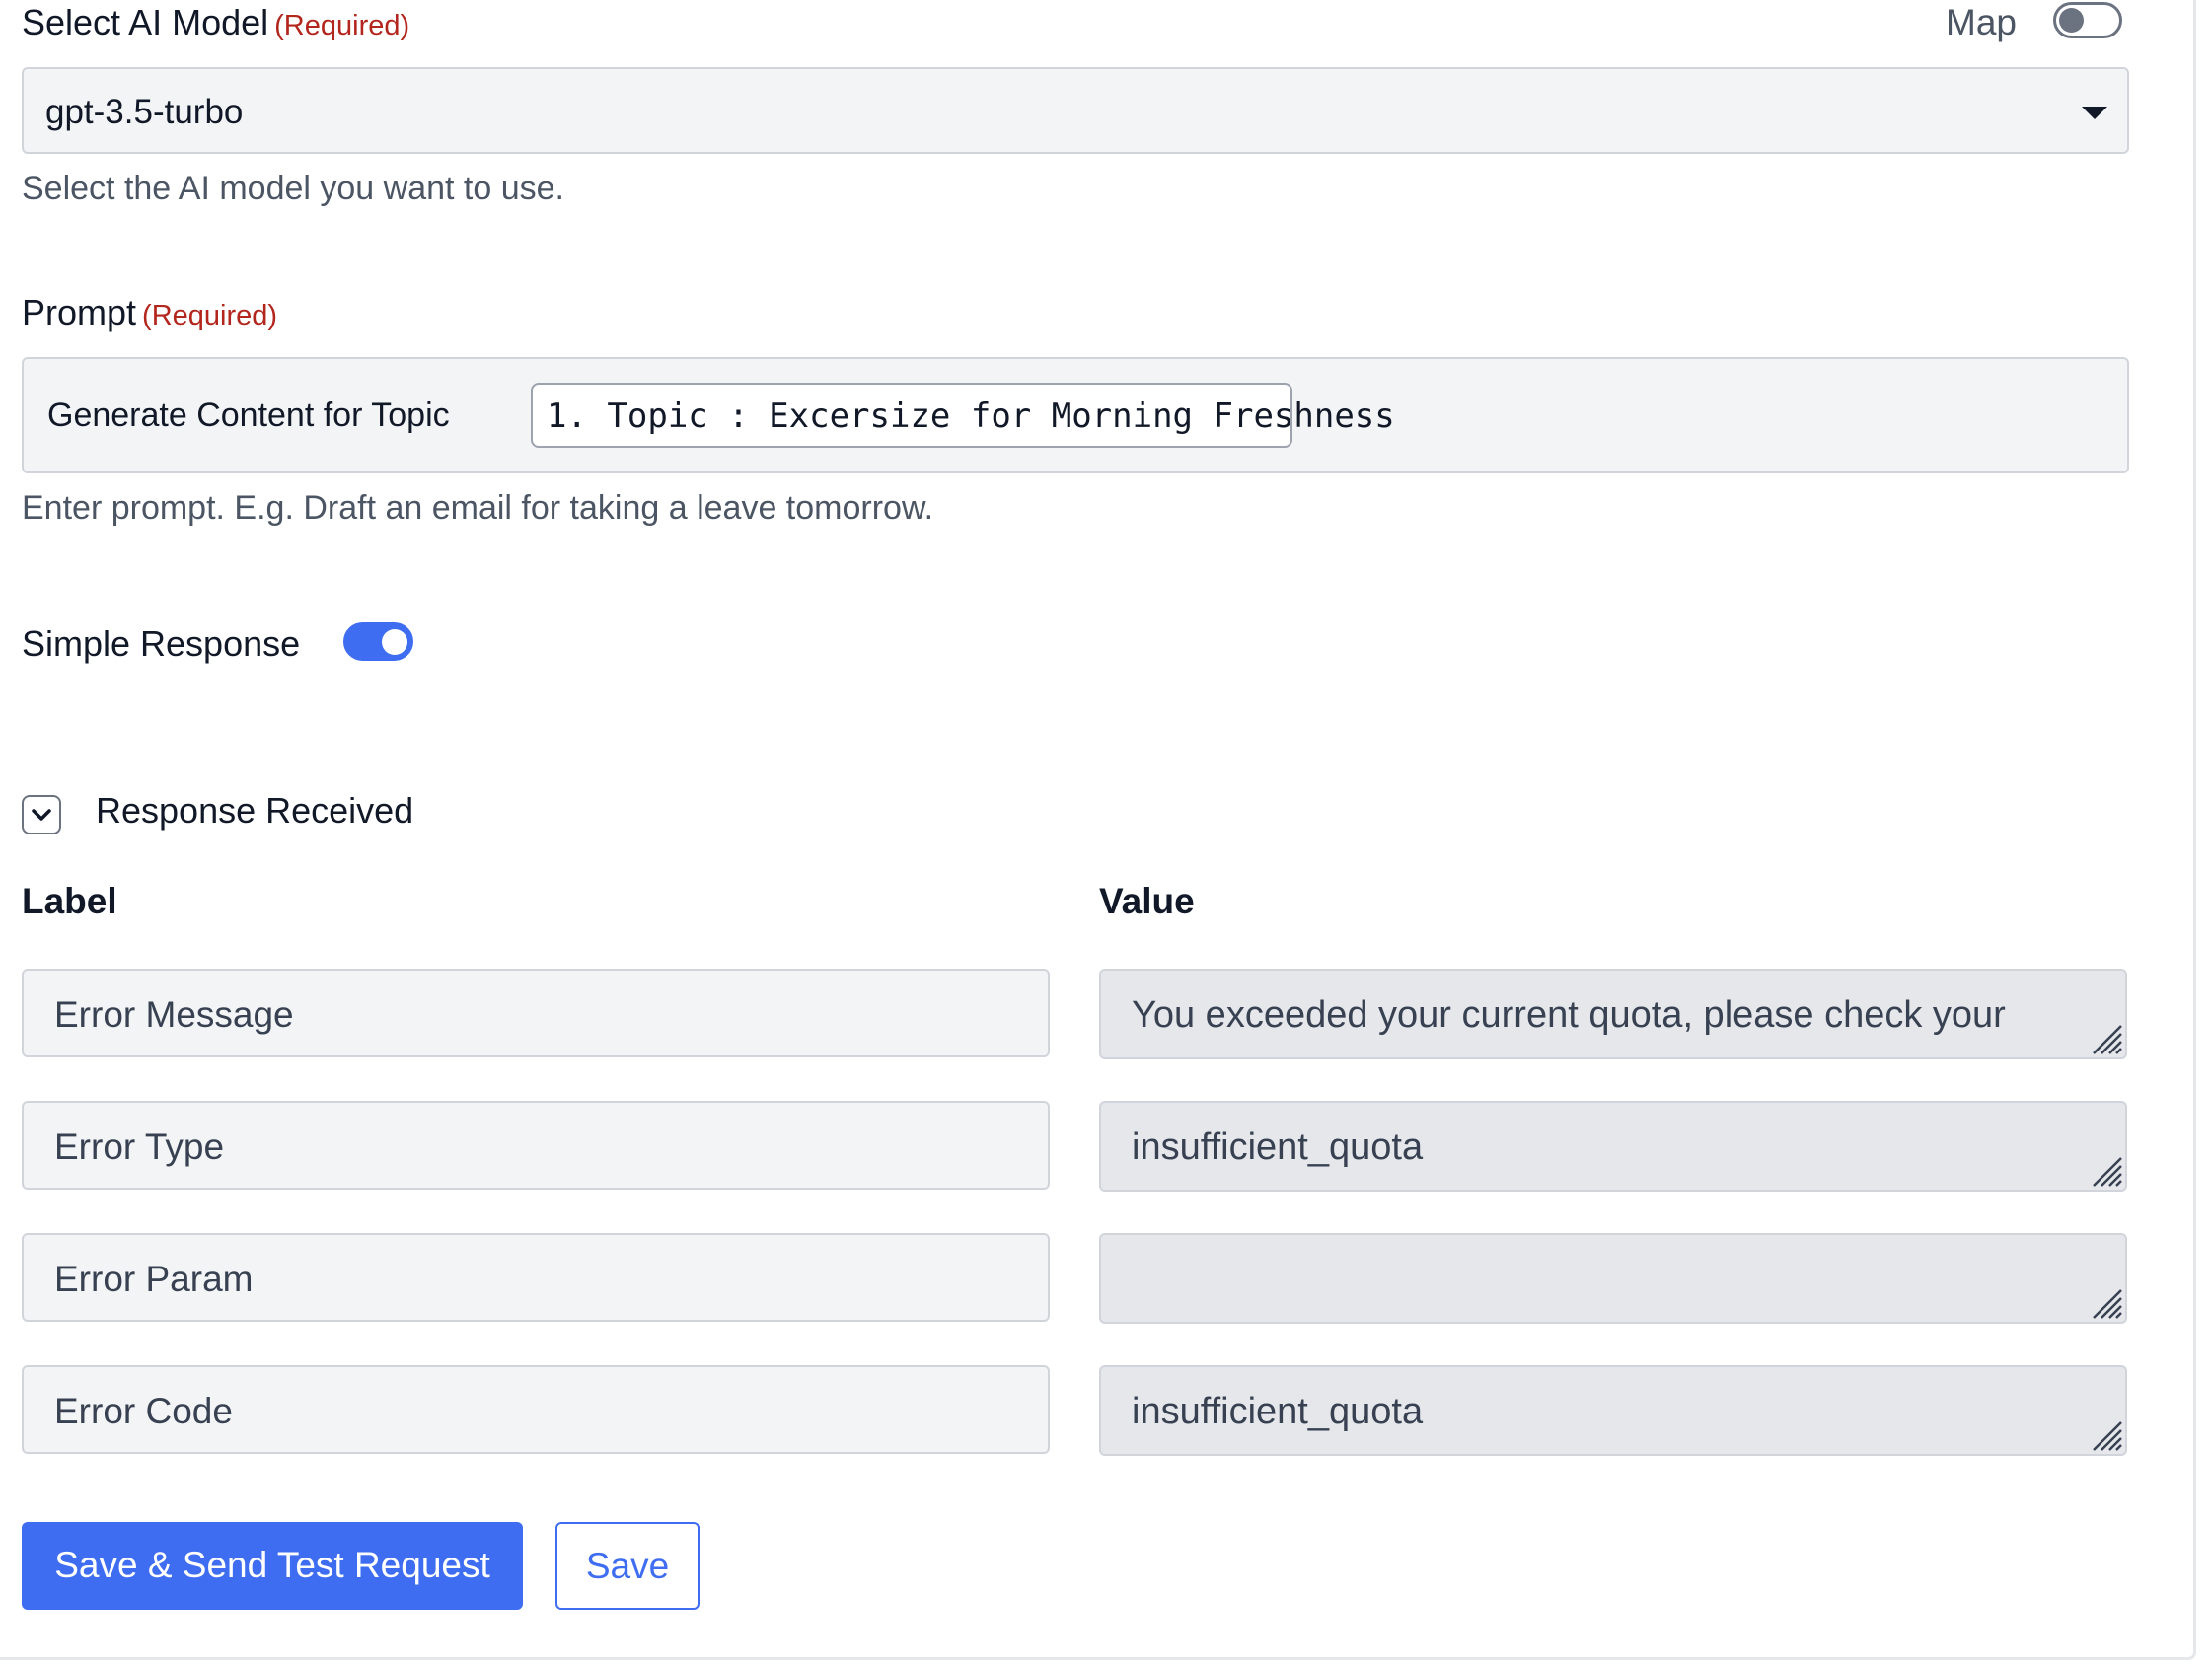  Describe the element at coordinates (154, 1279) in the screenshot. I see `response-label-text: Error Param` at that location.